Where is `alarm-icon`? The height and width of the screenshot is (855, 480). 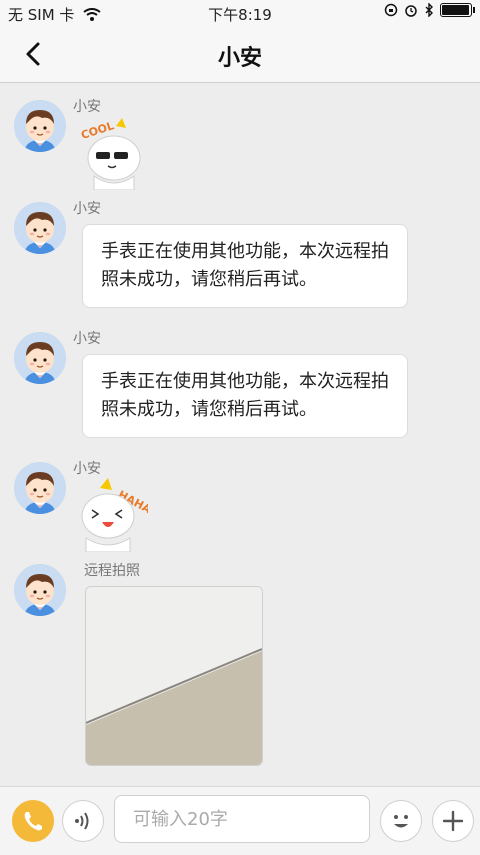 alarm-icon is located at coordinates (411, 11).